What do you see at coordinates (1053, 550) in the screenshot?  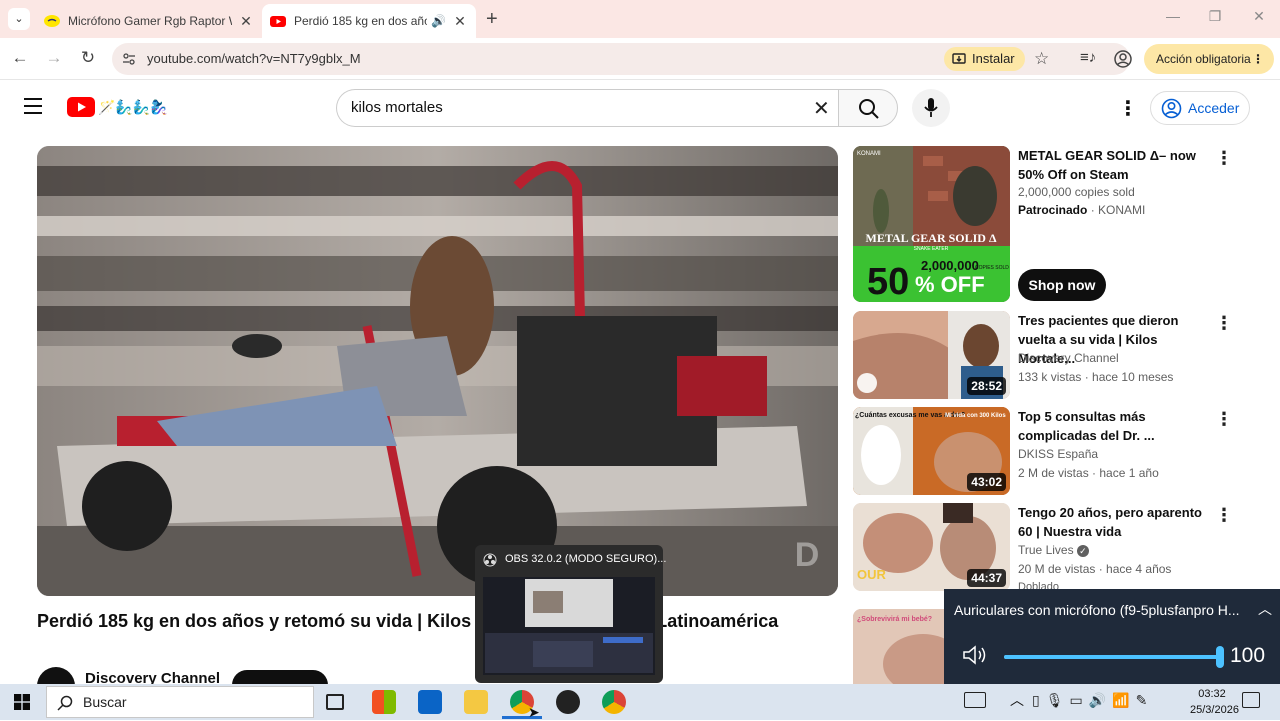 I see `channel-name: True Lives ✓` at bounding box center [1053, 550].